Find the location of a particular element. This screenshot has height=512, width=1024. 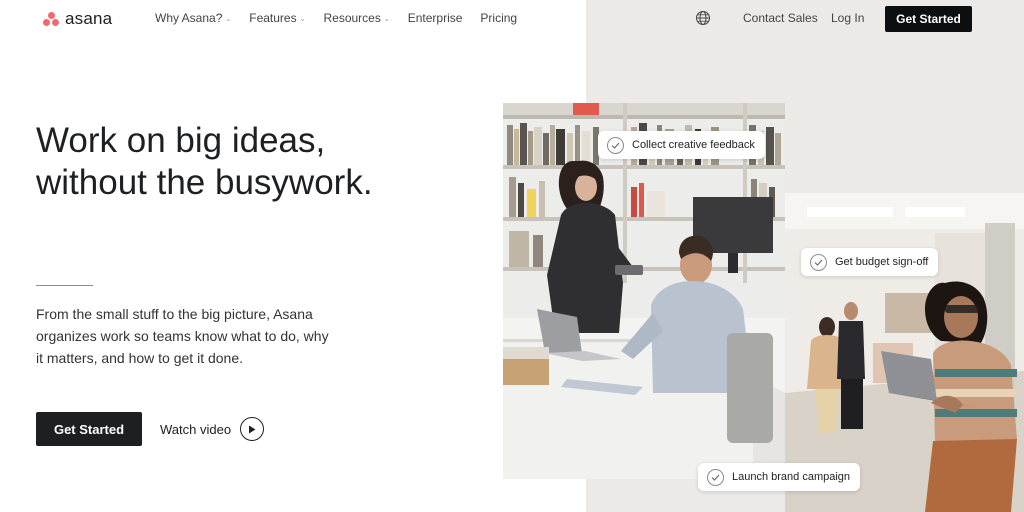

headline-line-2: without the busywork. is located at coordinates (204, 182).